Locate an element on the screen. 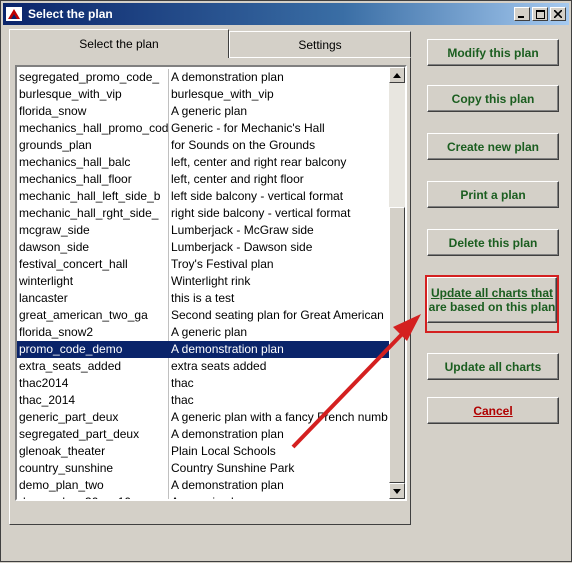 This screenshot has width=572, height=563. plan-name-cell: promo_code_demo is located at coordinates (93, 349).